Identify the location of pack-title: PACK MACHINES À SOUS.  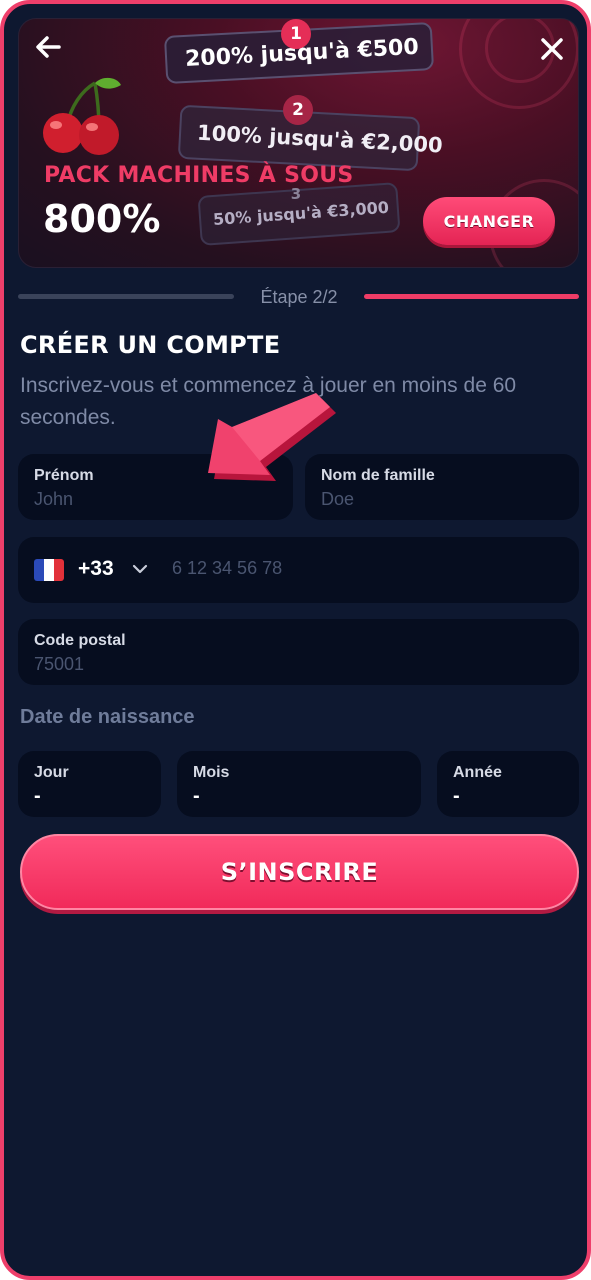
(199, 175).